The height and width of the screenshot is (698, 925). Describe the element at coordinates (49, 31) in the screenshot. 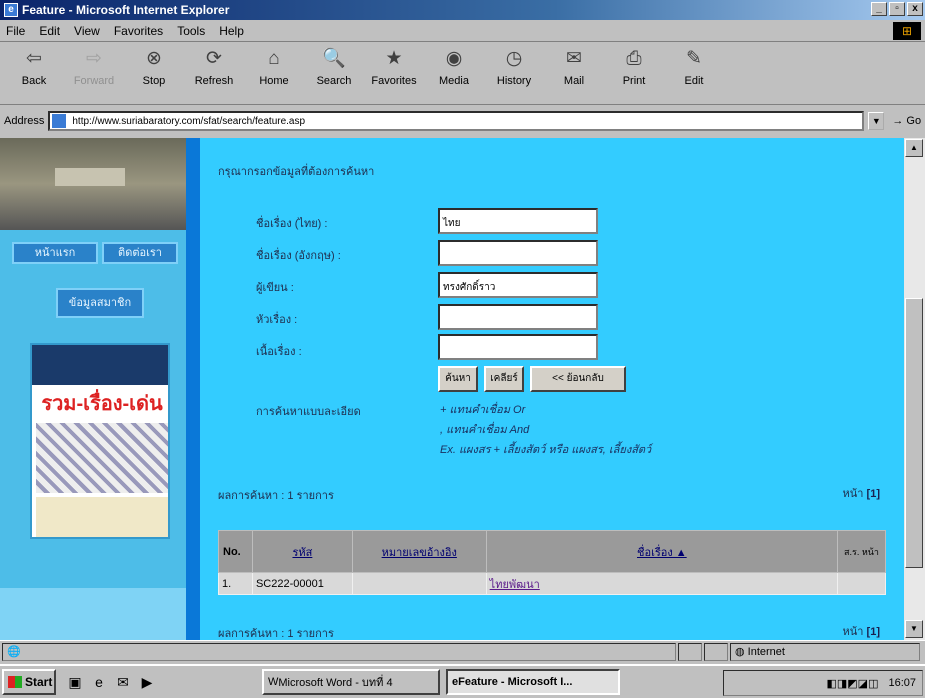

I see `menu-edit: Edit` at that location.